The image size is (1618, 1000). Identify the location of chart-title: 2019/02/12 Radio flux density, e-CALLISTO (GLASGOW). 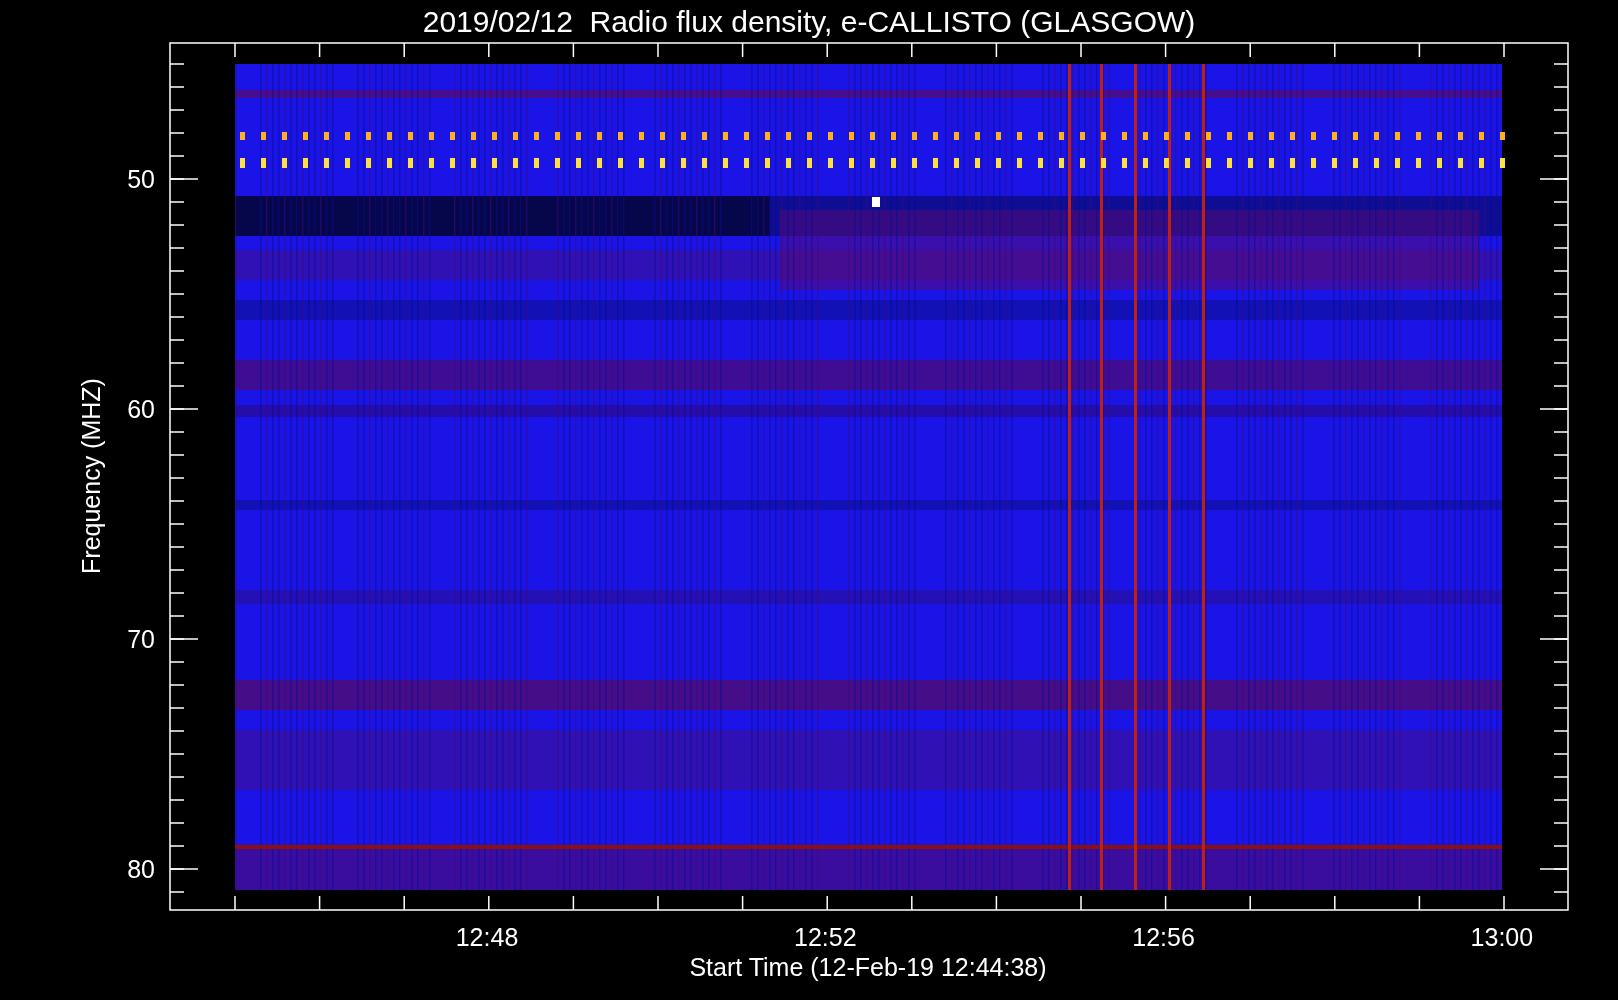
(809, 21).